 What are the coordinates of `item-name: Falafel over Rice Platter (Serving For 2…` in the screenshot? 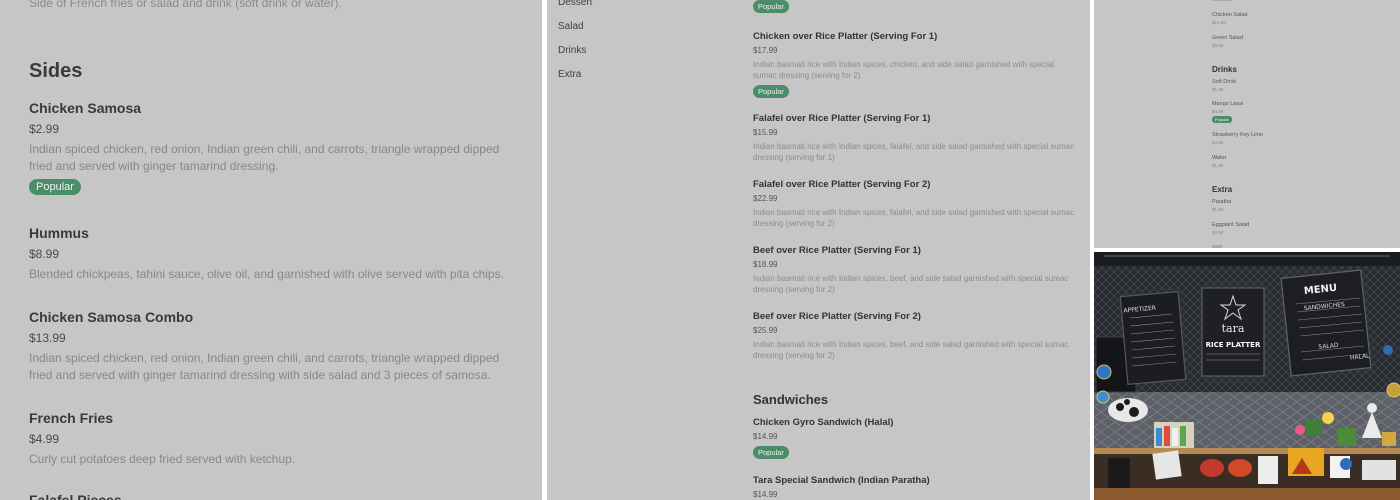 It's located at (842, 184).